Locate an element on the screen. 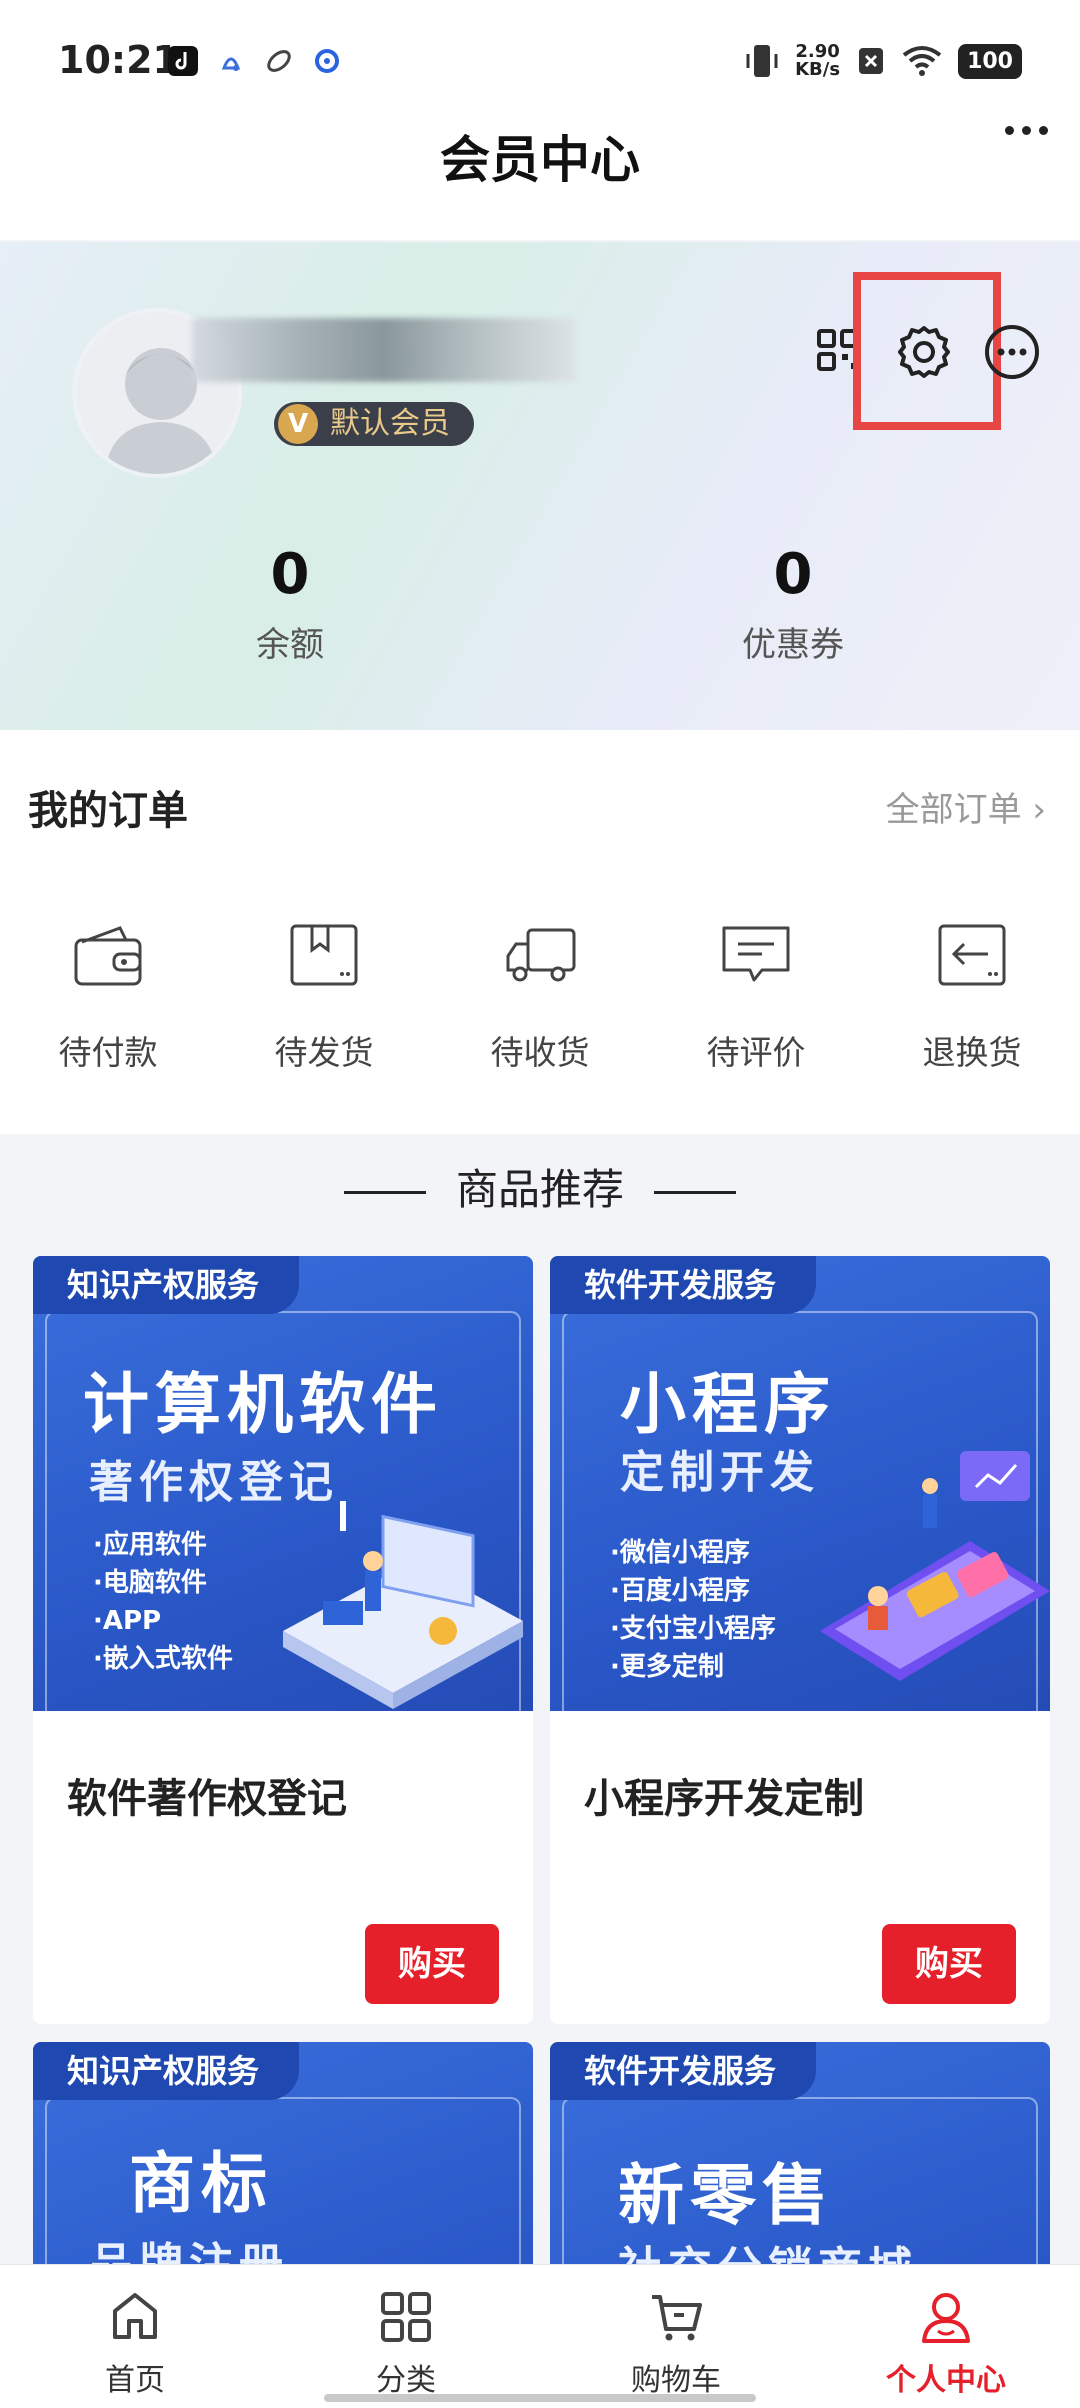 The image size is (1080, 2408). order-pending-shipment-label: 待发货 is located at coordinates (324, 1052).